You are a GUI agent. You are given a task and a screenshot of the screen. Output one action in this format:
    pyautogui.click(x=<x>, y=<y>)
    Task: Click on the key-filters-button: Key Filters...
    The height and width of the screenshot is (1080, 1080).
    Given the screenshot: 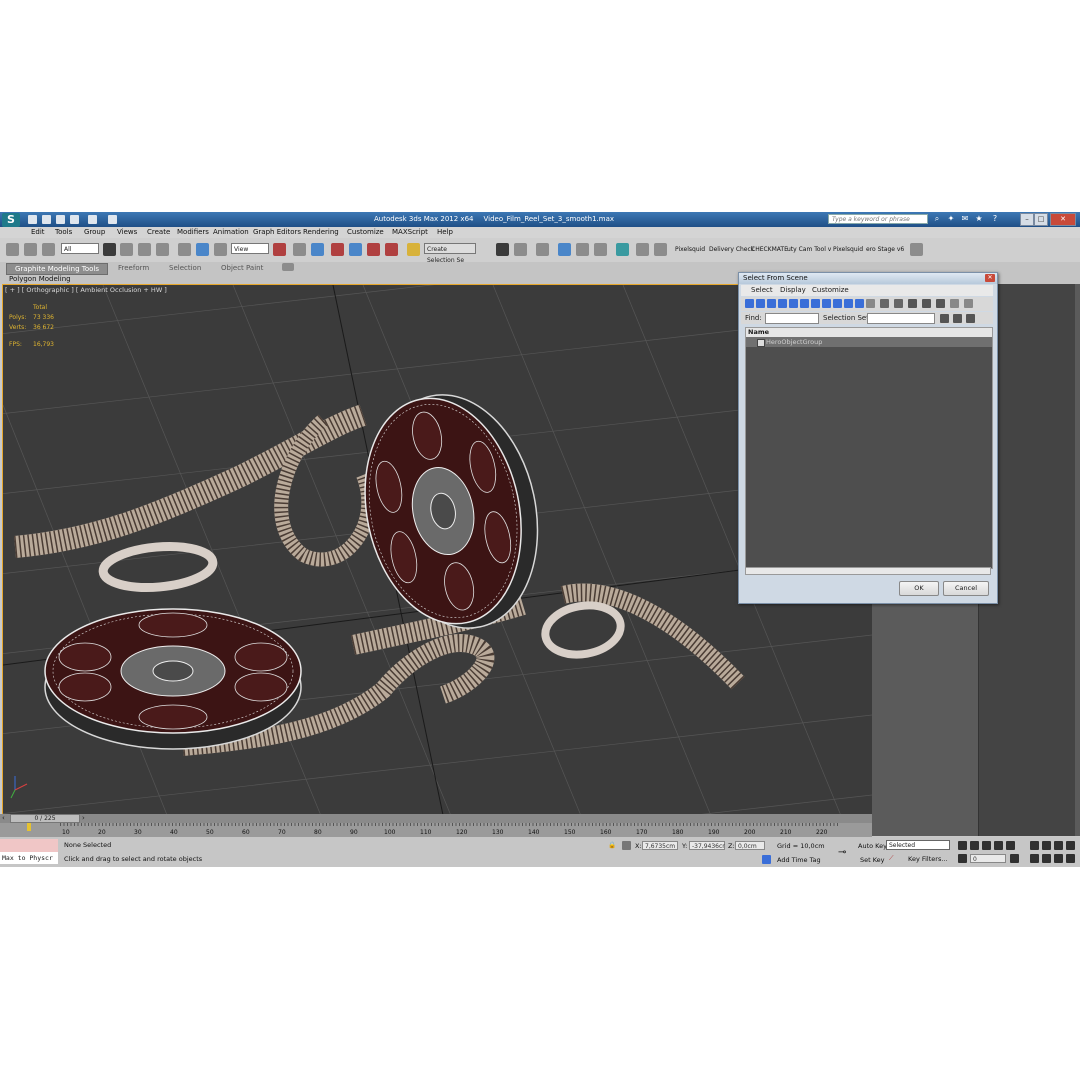 What is the action you would take?
    pyautogui.click(x=928, y=859)
    